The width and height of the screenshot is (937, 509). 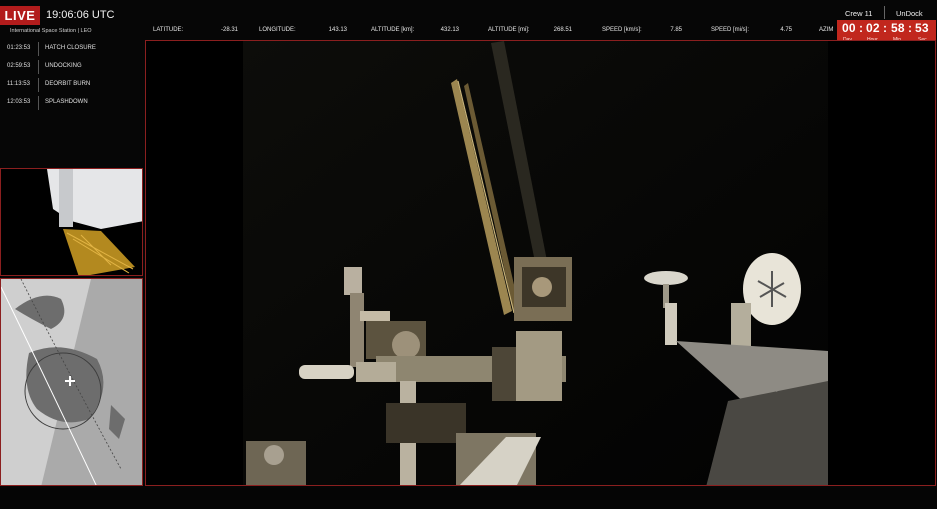 What do you see at coordinates (449, 30) in the screenshot?
I see `telemetry-value: 432.13` at bounding box center [449, 30].